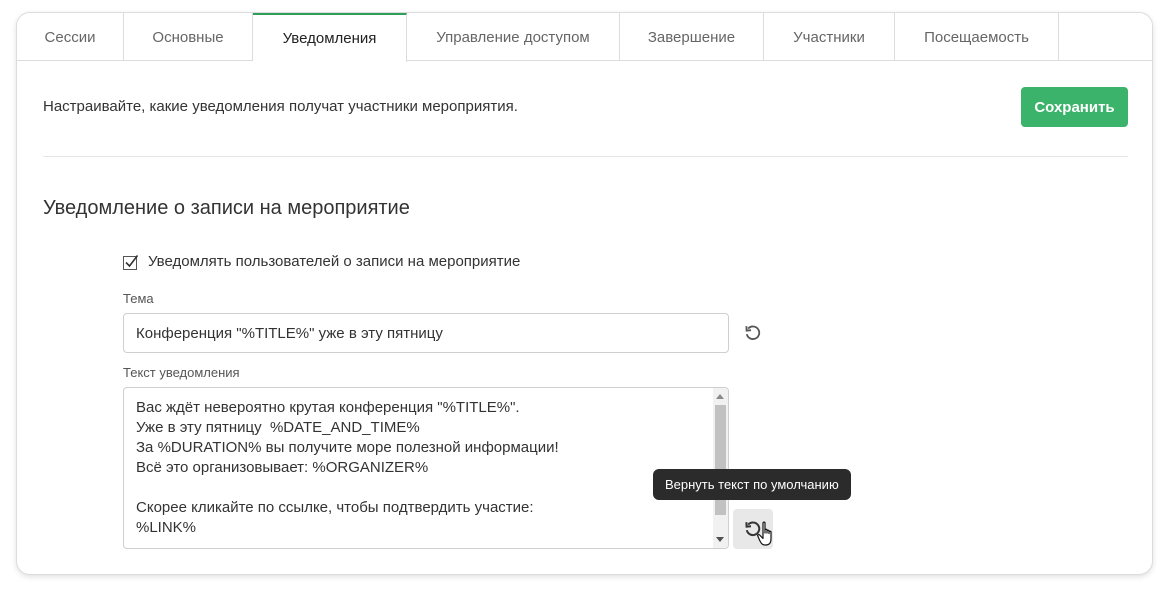  I want to click on scroll-down-icon, so click(720, 539).